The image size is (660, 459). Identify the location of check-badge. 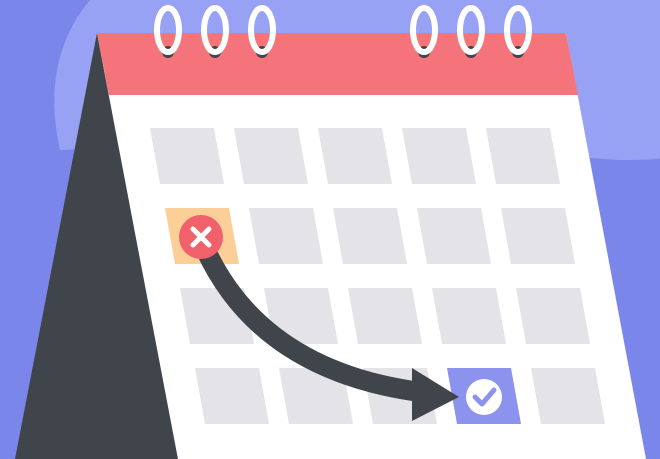
(484, 397).